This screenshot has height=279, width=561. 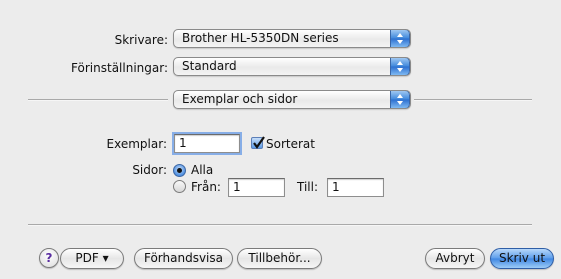 I want to click on checkmark-icon, so click(x=259, y=142).